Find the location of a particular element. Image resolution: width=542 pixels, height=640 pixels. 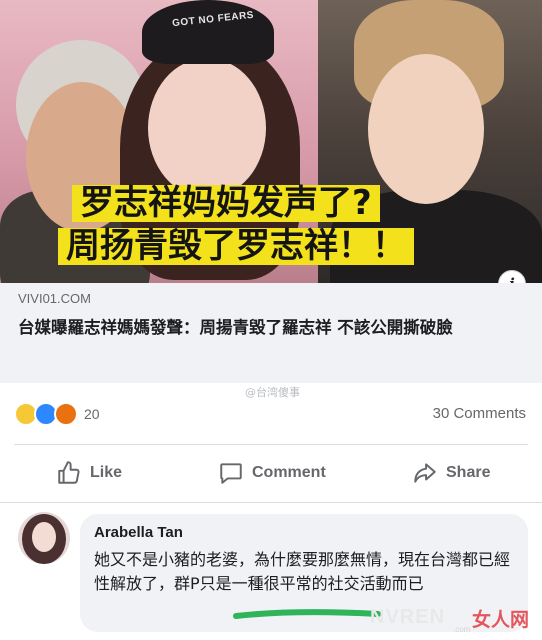

reaction-count: 20 is located at coordinates (92, 414).